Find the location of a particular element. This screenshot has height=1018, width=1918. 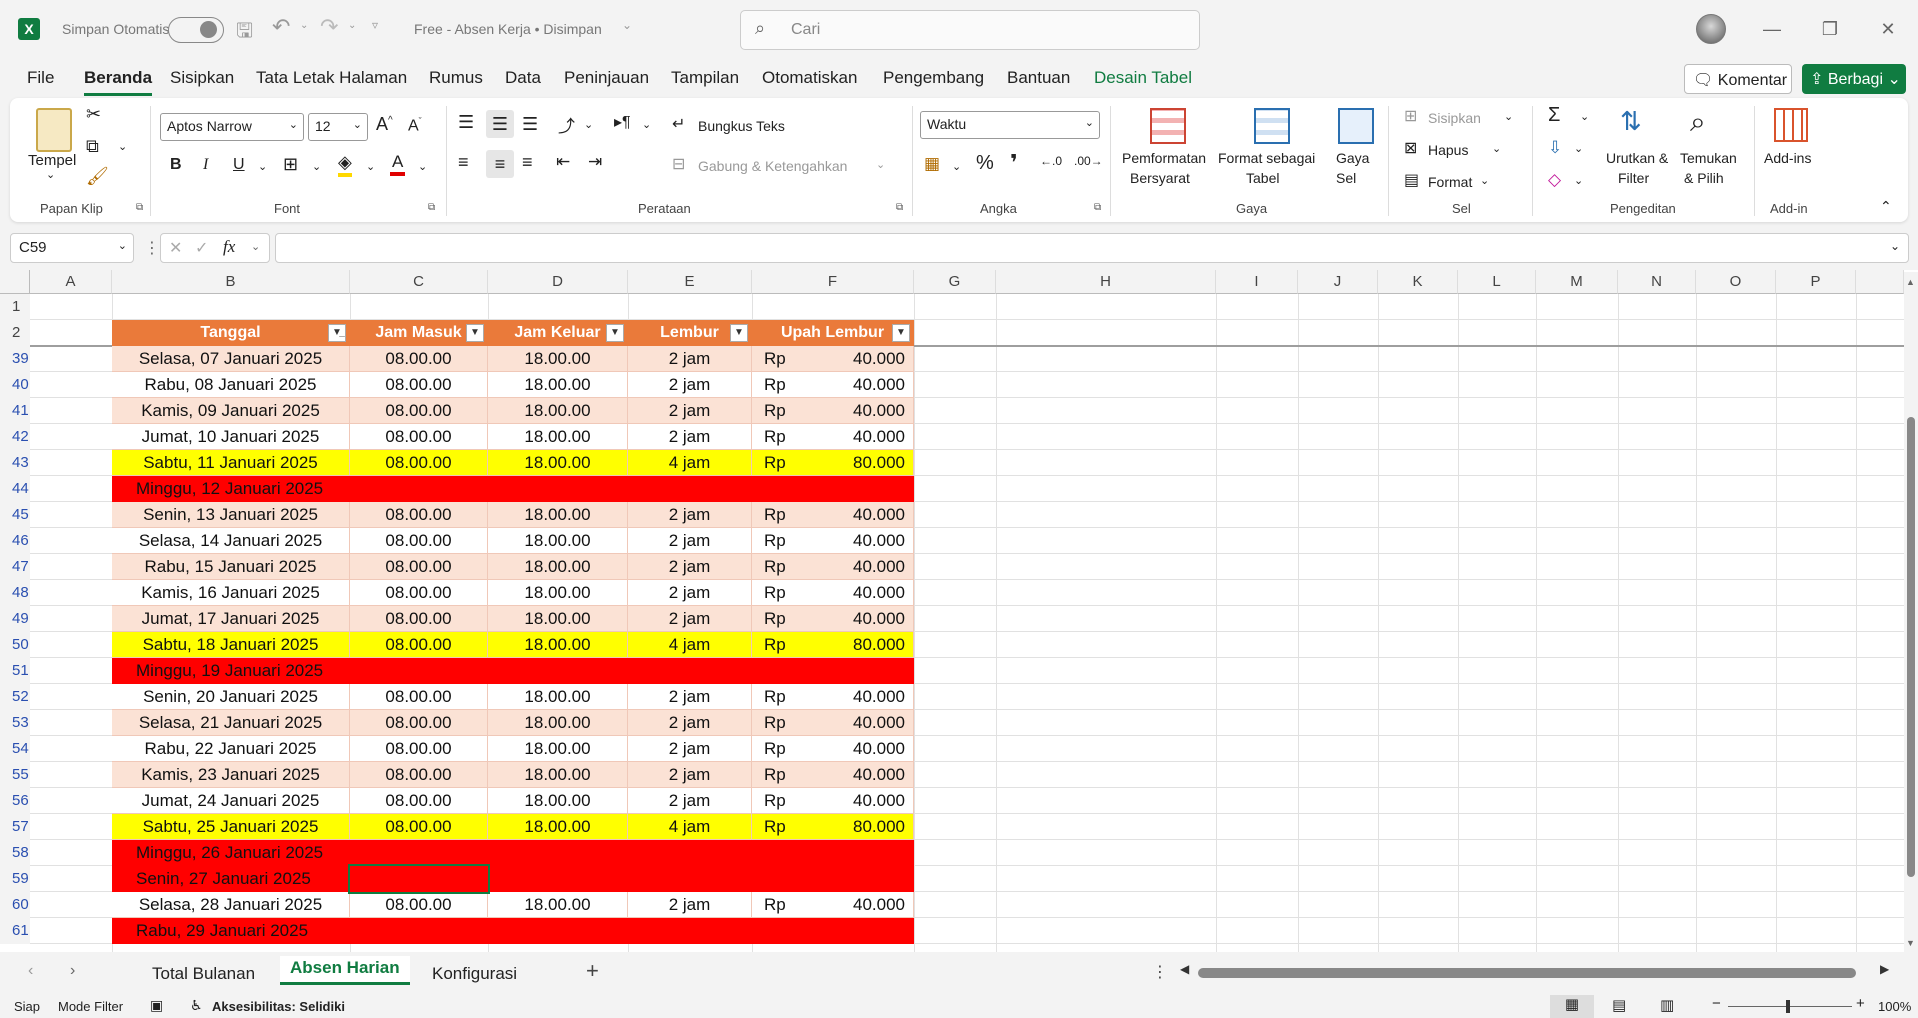

underline-icon: U is located at coordinates (239, 165).